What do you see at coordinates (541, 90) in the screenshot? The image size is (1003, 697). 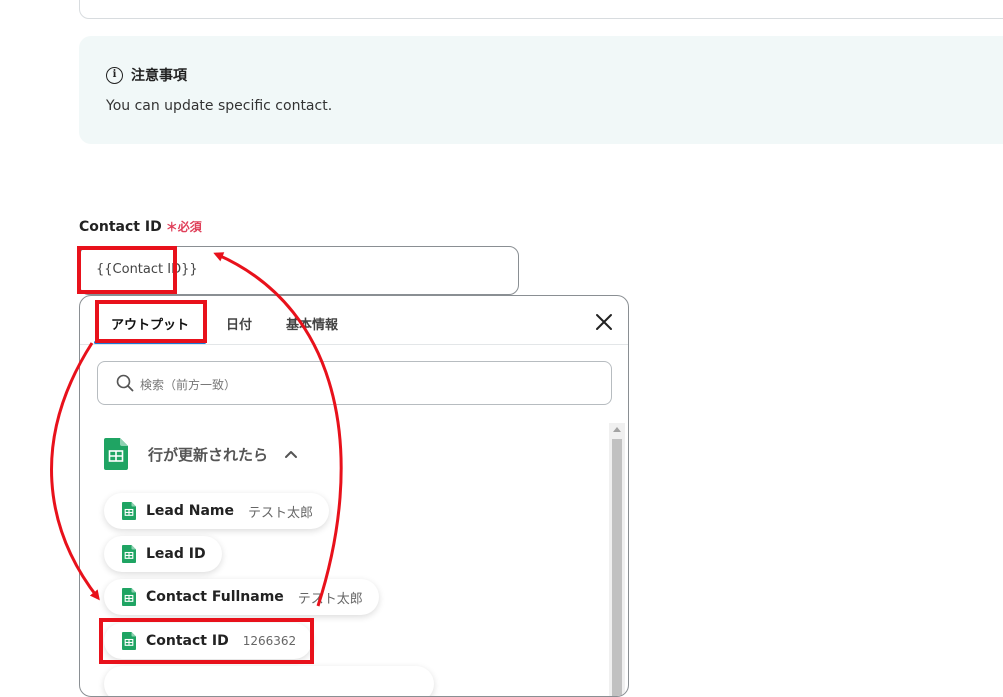 I see `notice-box: i 注意事項 You can update specific contact.` at bounding box center [541, 90].